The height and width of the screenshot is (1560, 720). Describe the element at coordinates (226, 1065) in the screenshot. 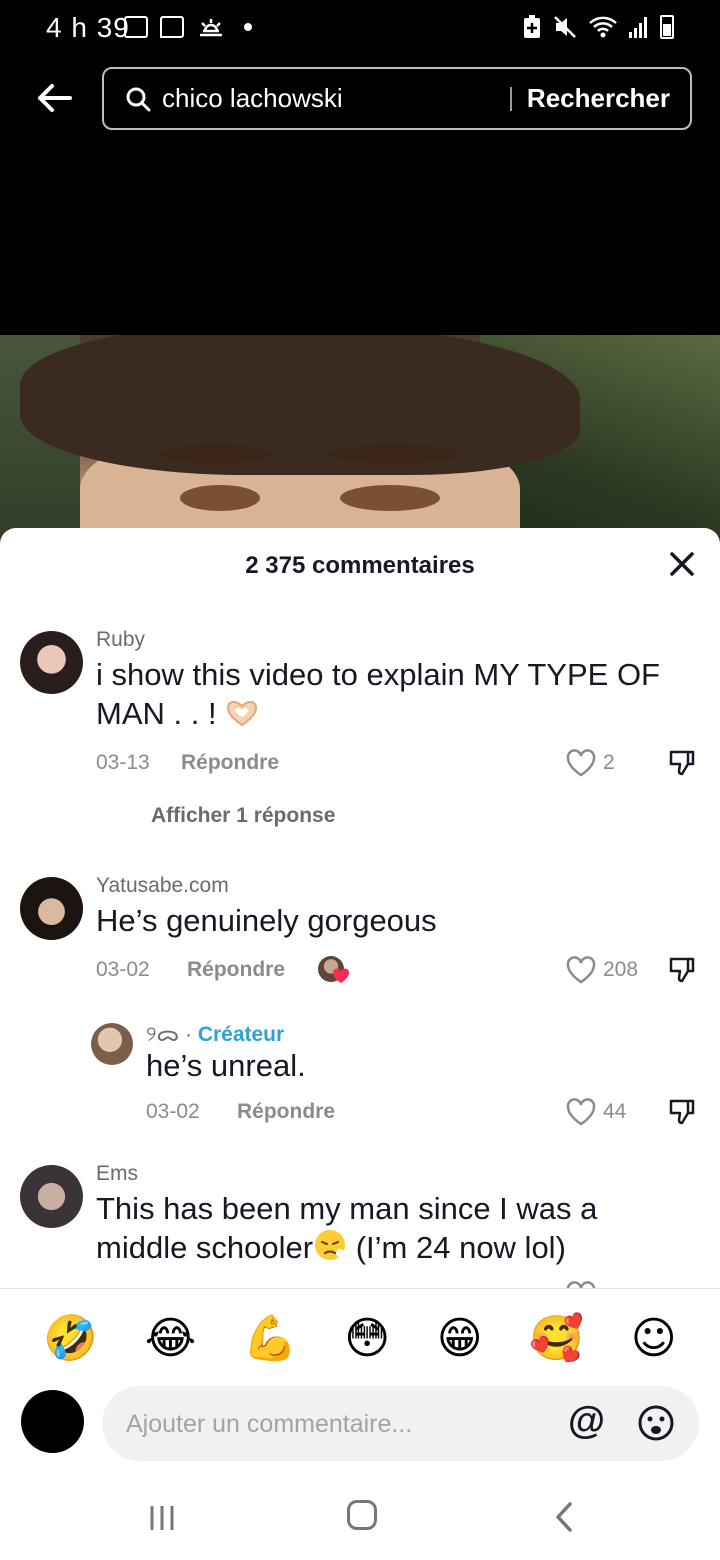

I see `comment-text: he’s unreal.` at that location.